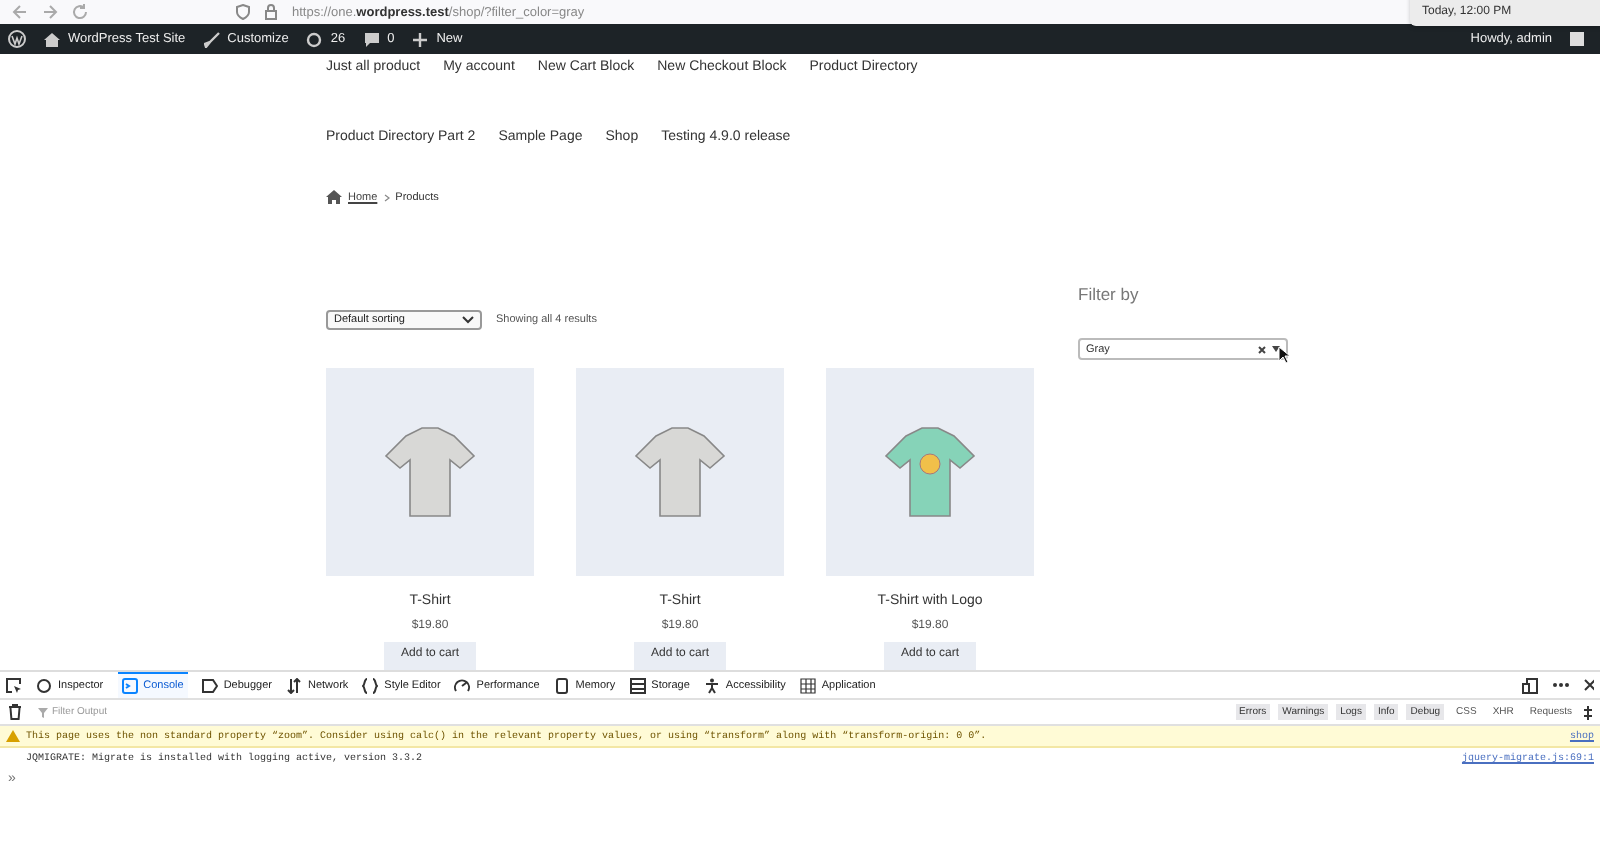  What do you see at coordinates (209, 685) in the screenshot?
I see `tag-icon` at bounding box center [209, 685].